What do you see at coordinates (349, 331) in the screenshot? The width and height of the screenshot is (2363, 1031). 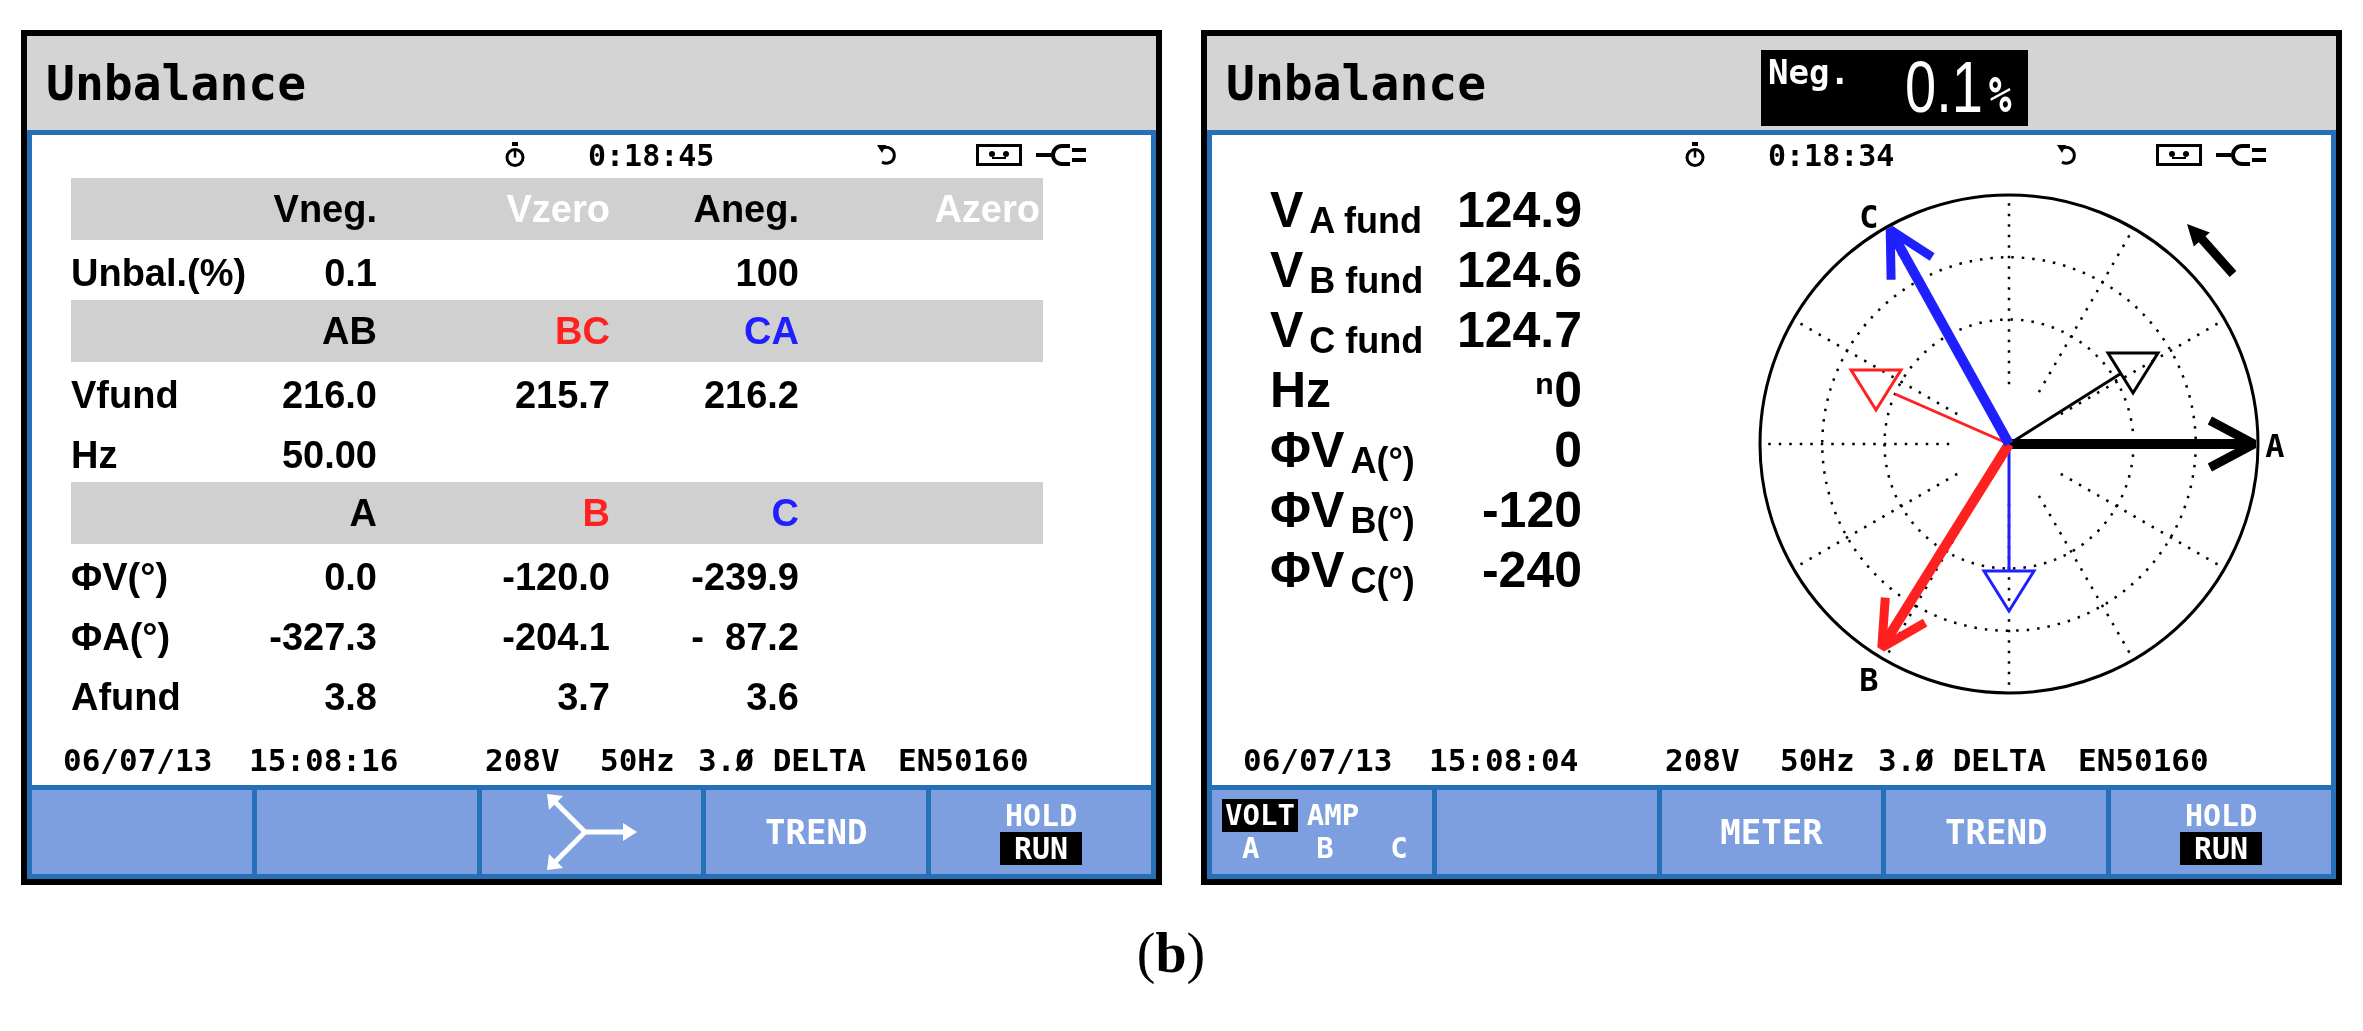 I see `column-header: AB` at bounding box center [349, 331].